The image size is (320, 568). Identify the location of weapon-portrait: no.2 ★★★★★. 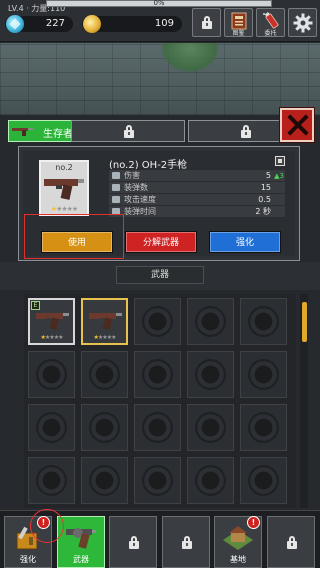
(64, 188).